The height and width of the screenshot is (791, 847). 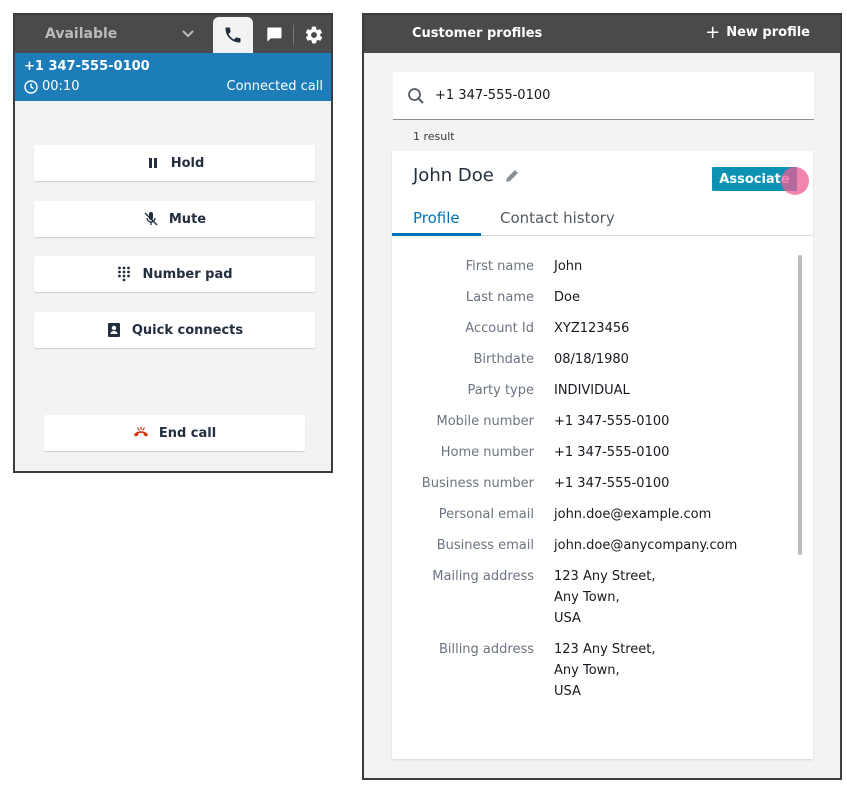 I want to click on chevron-down-icon, so click(x=188, y=34).